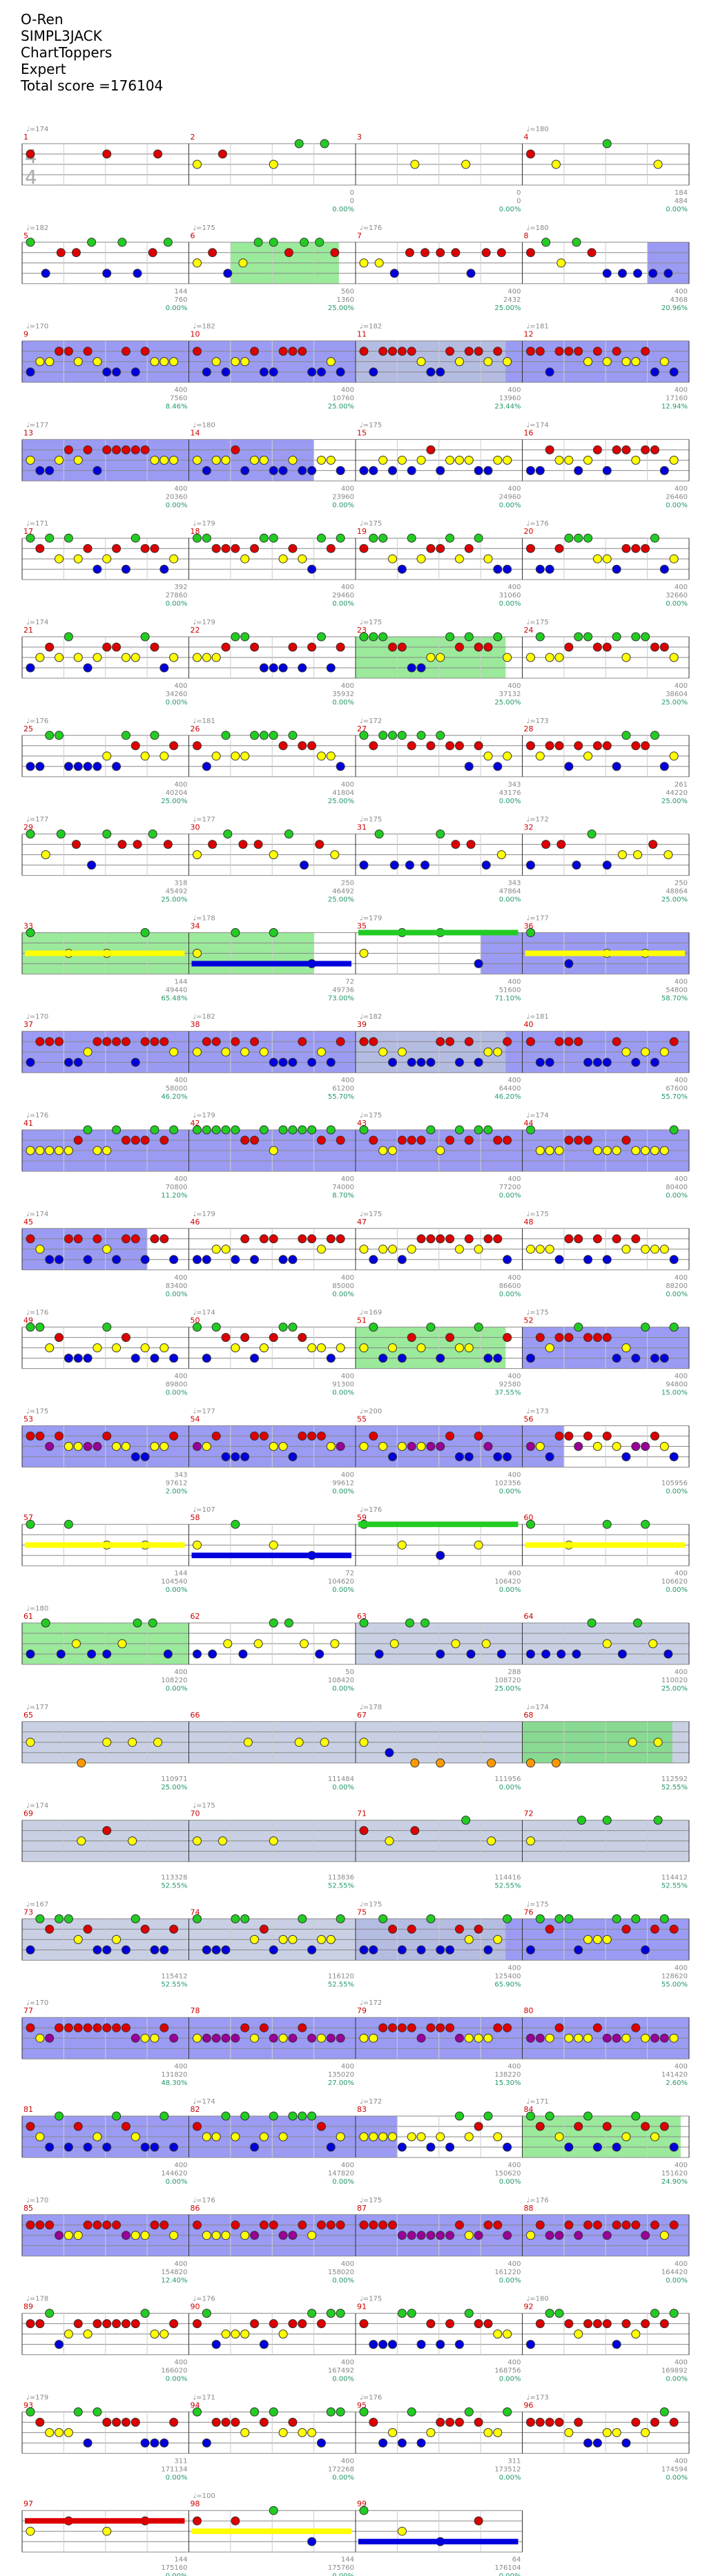  What do you see at coordinates (538, 129) in the screenshot?
I see `tempo-marking: ♩=180` at bounding box center [538, 129].